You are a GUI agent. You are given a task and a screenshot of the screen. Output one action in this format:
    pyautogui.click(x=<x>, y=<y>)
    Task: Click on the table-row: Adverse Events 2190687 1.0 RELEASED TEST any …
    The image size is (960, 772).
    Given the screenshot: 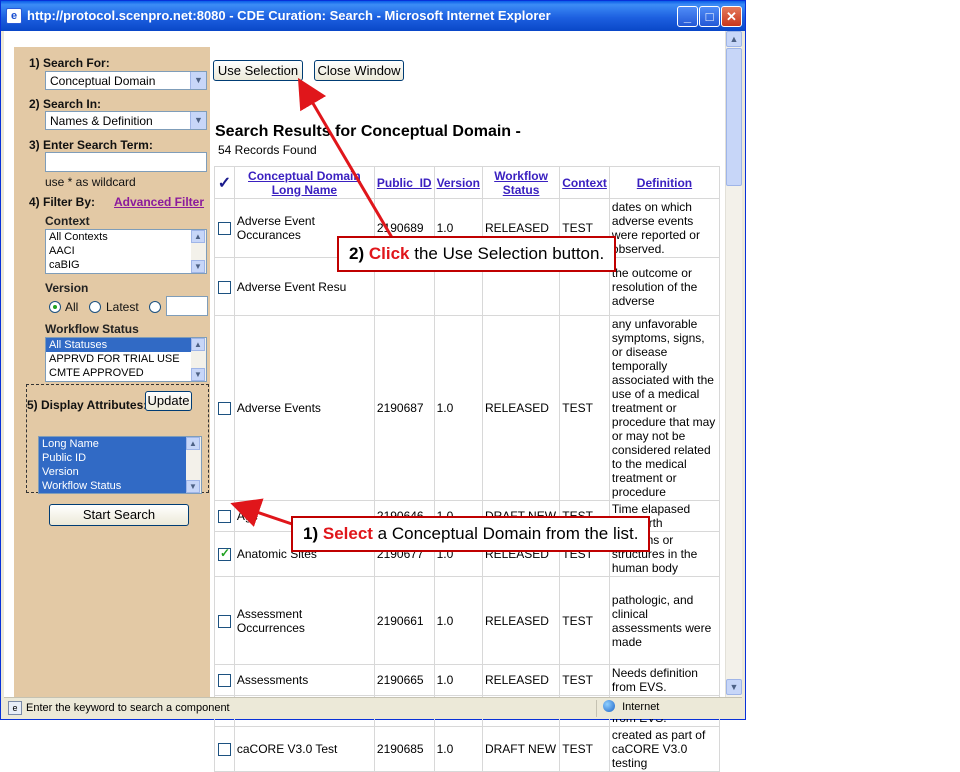 What is the action you would take?
    pyautogui.click(x=467, y=408)
    